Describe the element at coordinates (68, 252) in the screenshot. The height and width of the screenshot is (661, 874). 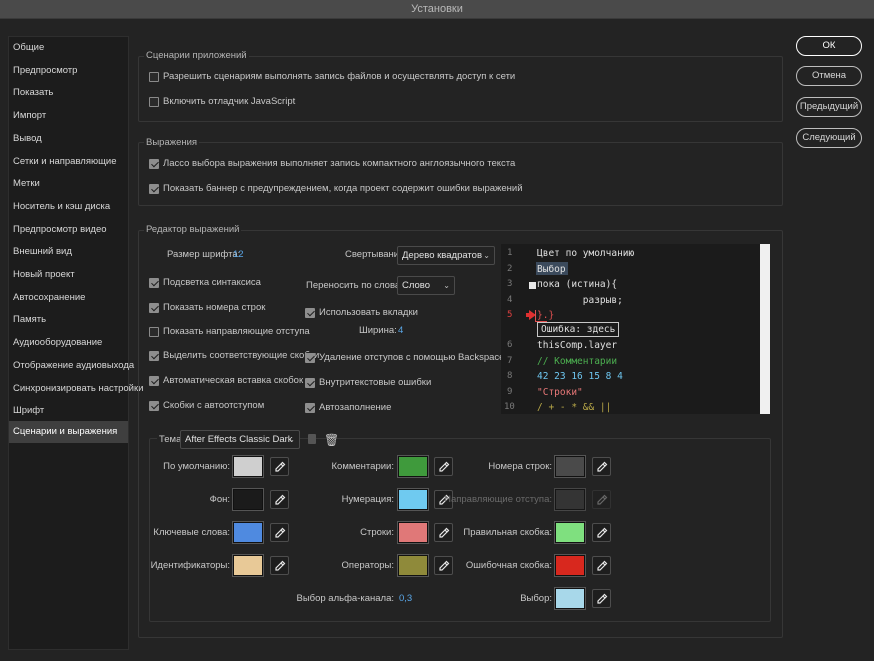
I see `sidebar-item-appearance: Внешний вид` at that location.